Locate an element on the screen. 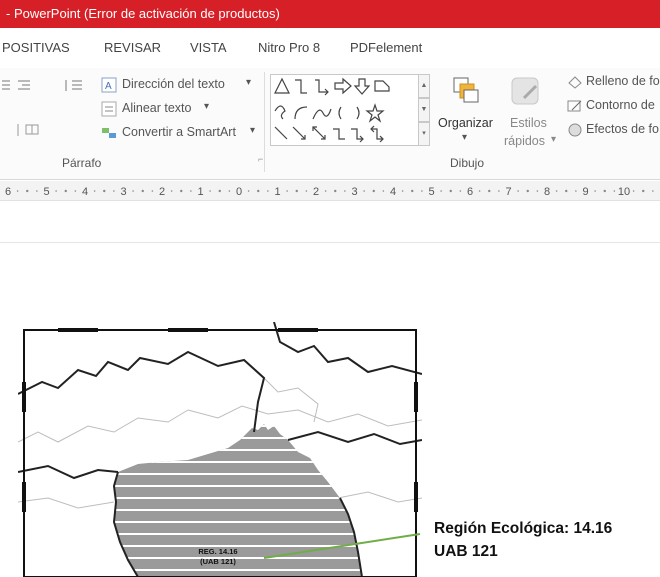 This screenshot has width=660, height=577. quick-styles-icon is located at coordinates (527, 92).